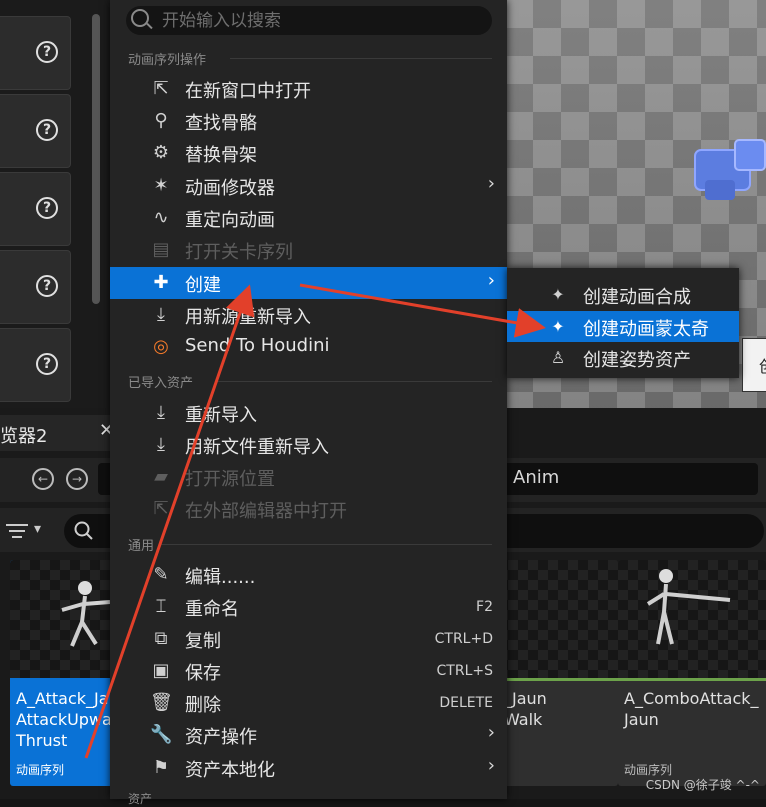 The width and height of the screenshot is (766, 807). I want to click on asset-thumbnail, so click(558, 619).